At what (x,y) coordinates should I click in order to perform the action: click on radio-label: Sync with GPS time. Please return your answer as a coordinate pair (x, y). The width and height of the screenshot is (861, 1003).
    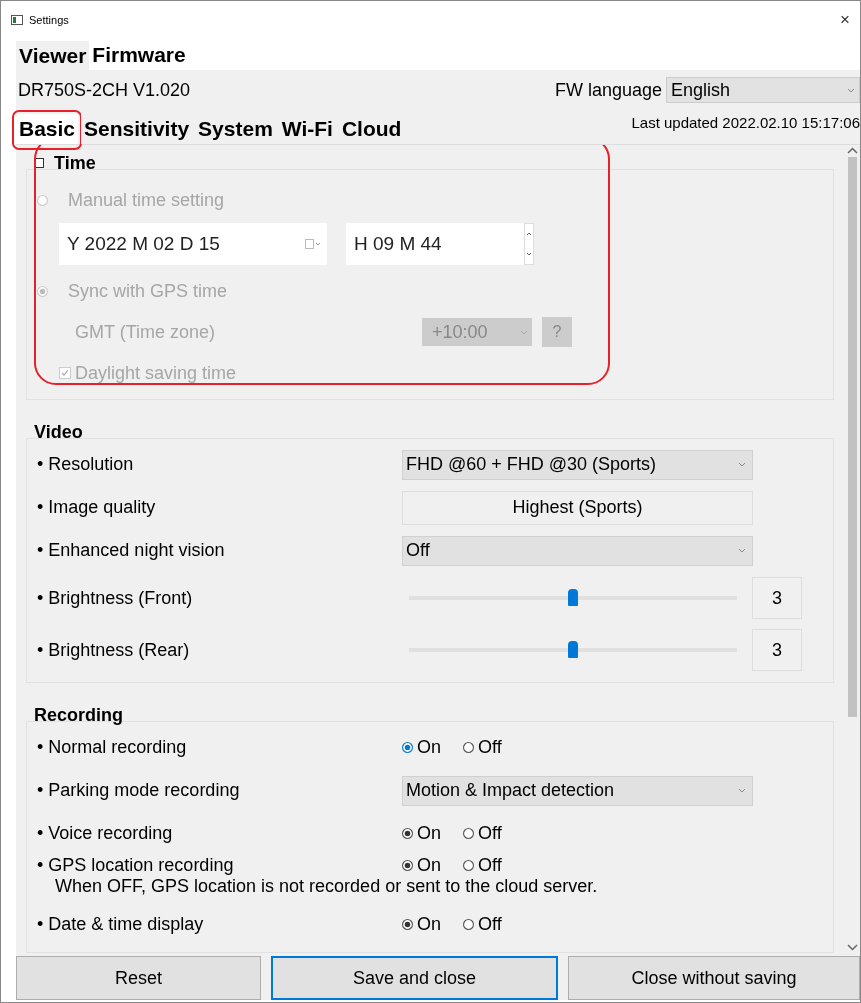
    Looking at the image, I should click on (148, 291).